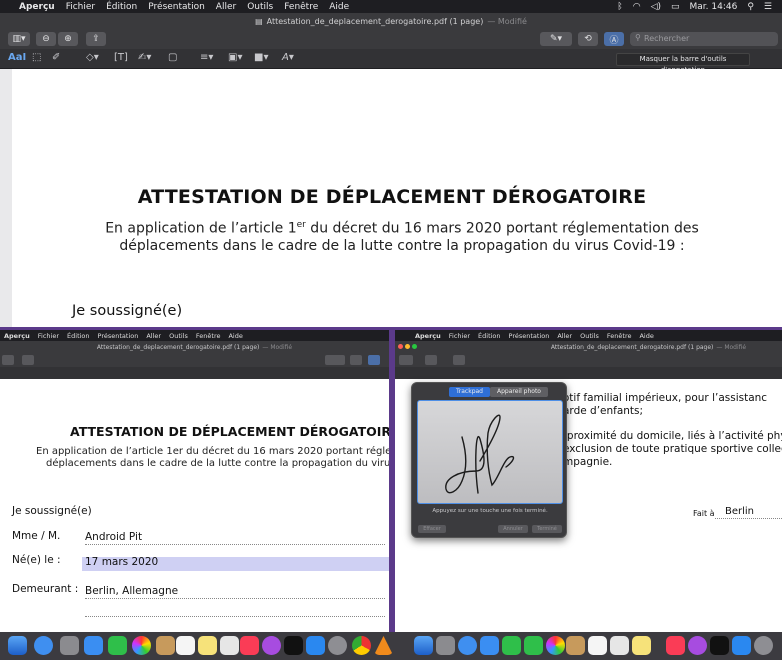 The width and height of the screenshot is (782, 660). What do you see at coordinates (37, 7) in the screenshot?
I see `menu-app: Aperçu` at bounding box center [37, 7].